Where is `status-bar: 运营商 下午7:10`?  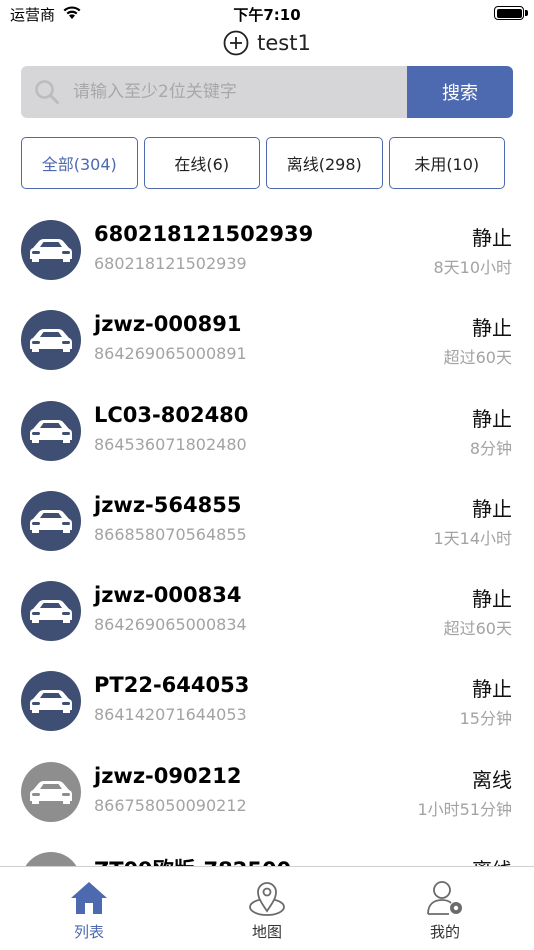
status-bar: 运营商 下午7:10 is located at coordinates (267, 14).